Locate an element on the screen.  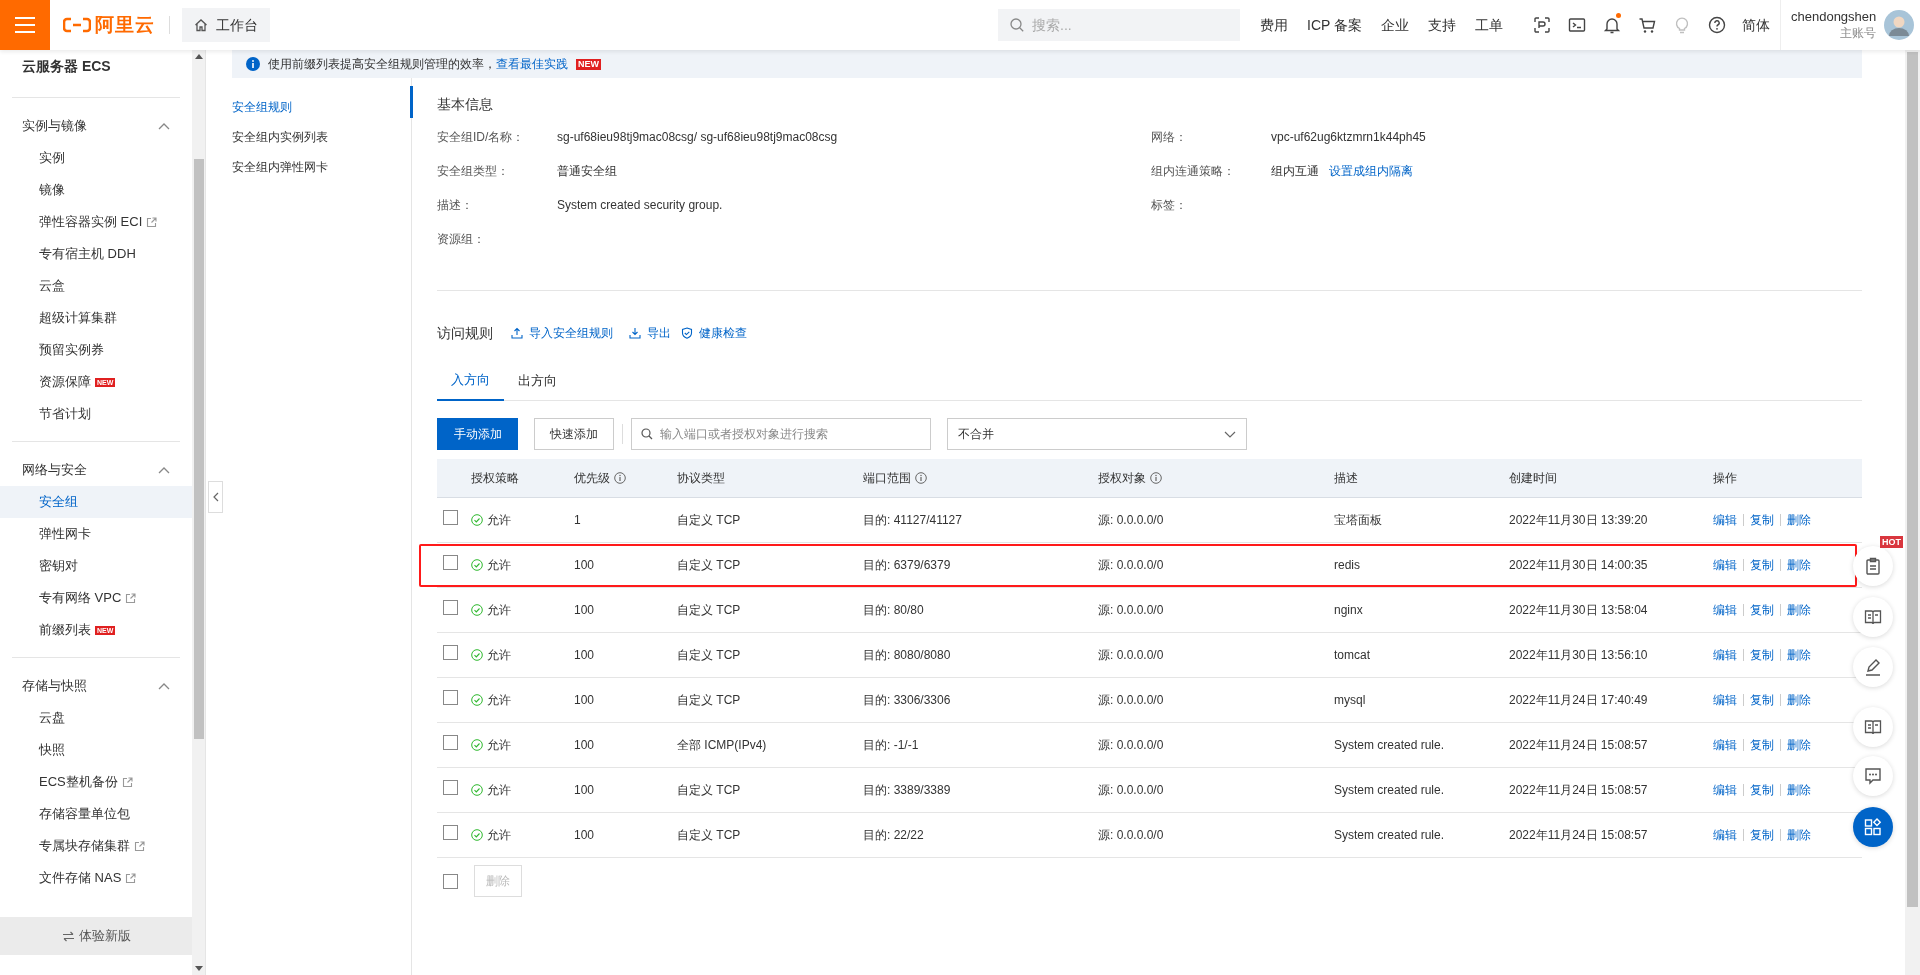
rule-search-field: 输入端口或者授权对象进行搜索 is located at coordinates (781, 434).